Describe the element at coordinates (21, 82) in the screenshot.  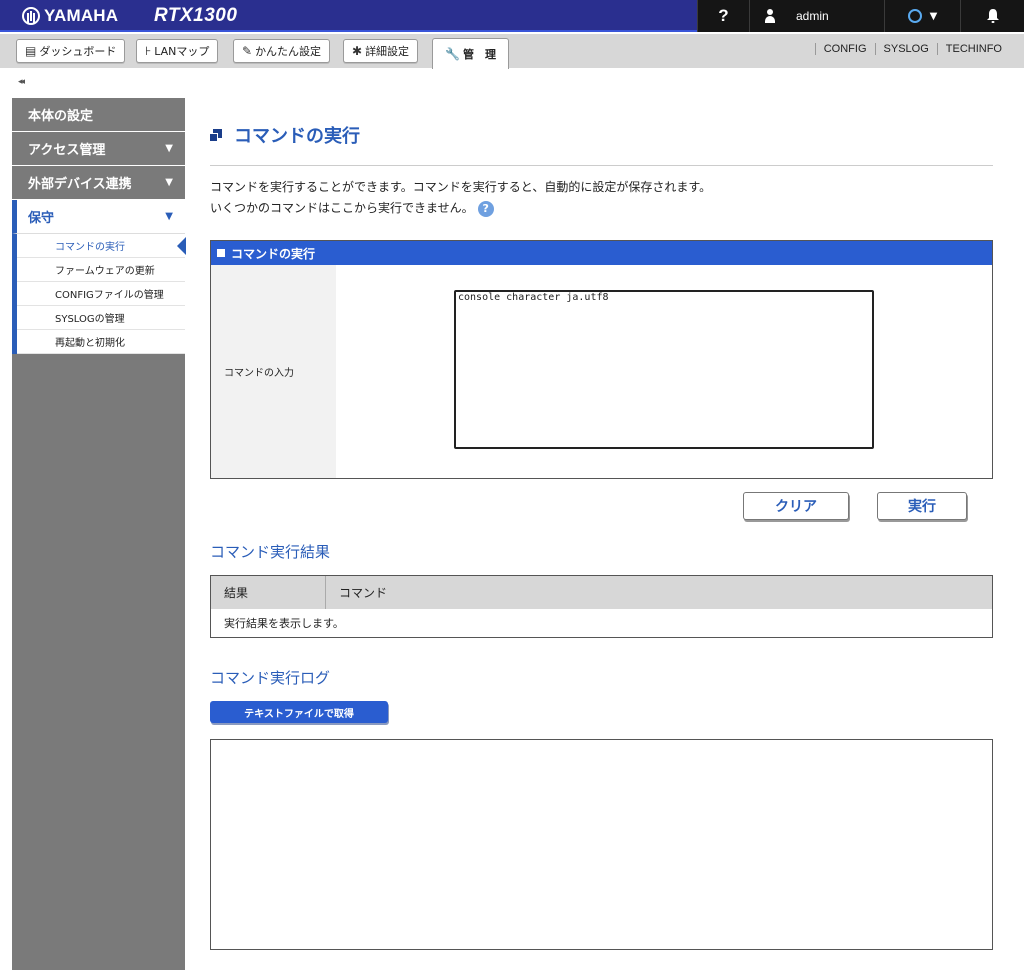
I see `collapse-sidebar-icon: ◂◂` at that location.